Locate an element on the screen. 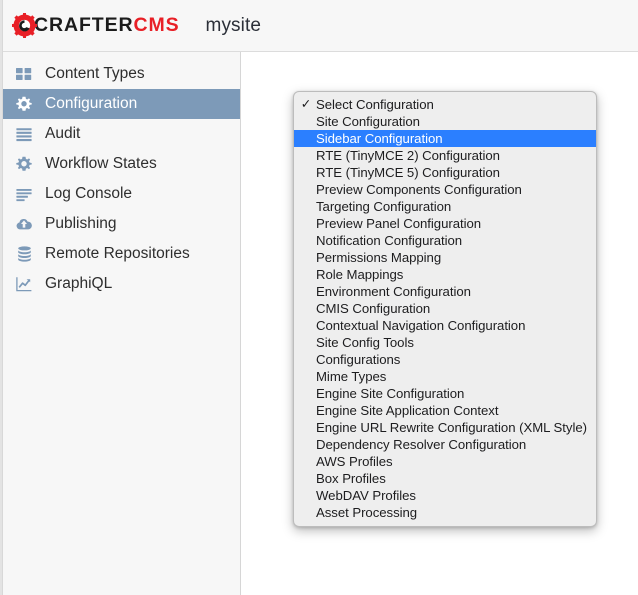  crafter-gear-logo-icon is located at coordinates (24, 25).